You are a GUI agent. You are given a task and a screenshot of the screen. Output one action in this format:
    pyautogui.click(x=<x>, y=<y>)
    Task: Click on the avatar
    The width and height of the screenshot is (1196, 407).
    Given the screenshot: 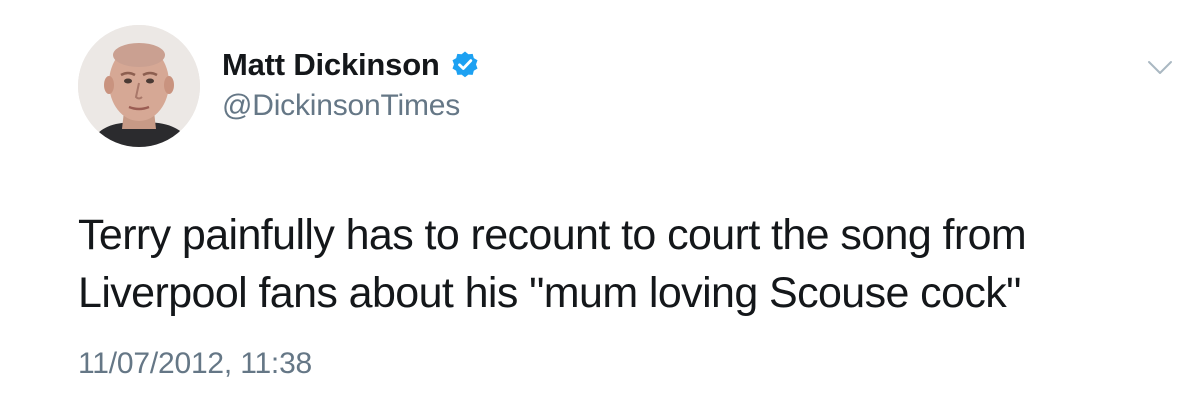 What is the action you would take?
    pyautogui.click(x=139, y=86)
    